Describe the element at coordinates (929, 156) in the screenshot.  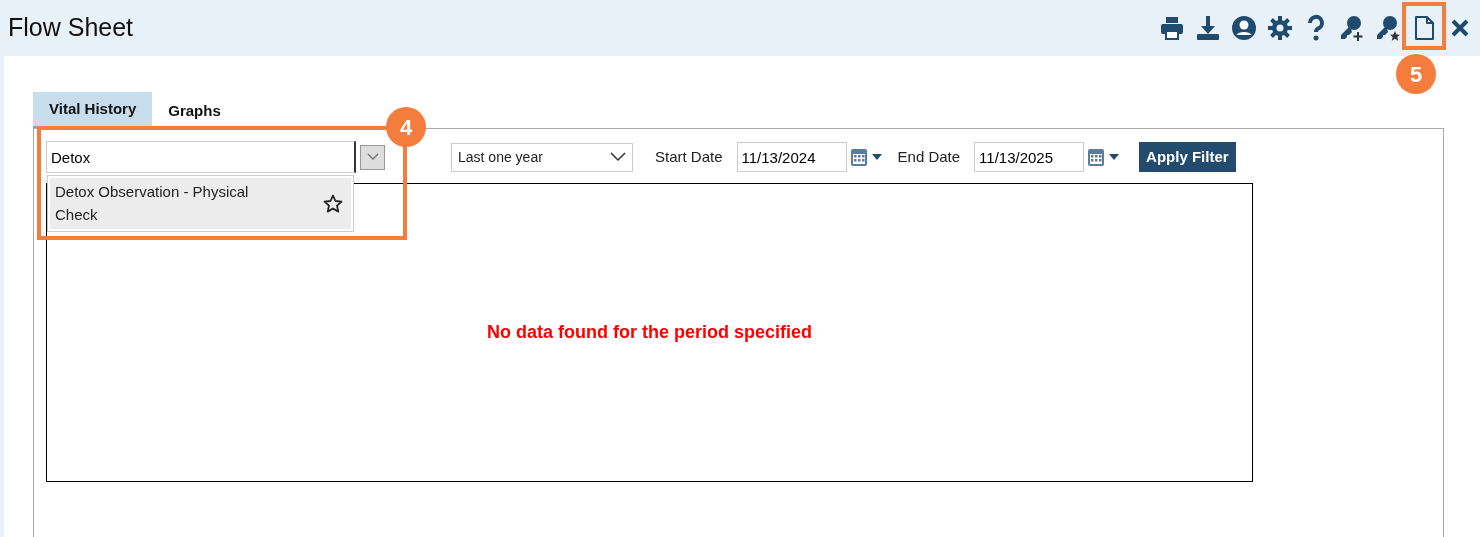
I see `end-date-label: End Date` at that location.